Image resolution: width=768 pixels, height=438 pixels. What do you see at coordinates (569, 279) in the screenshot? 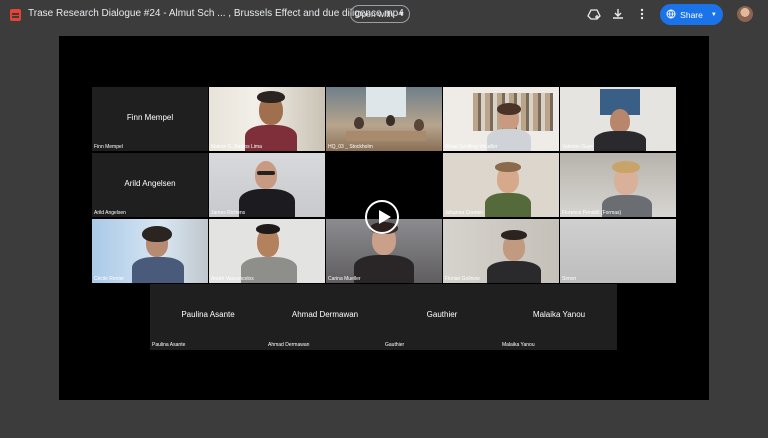
I see `participant-caption: Simon` at bounding box center [569, 279].